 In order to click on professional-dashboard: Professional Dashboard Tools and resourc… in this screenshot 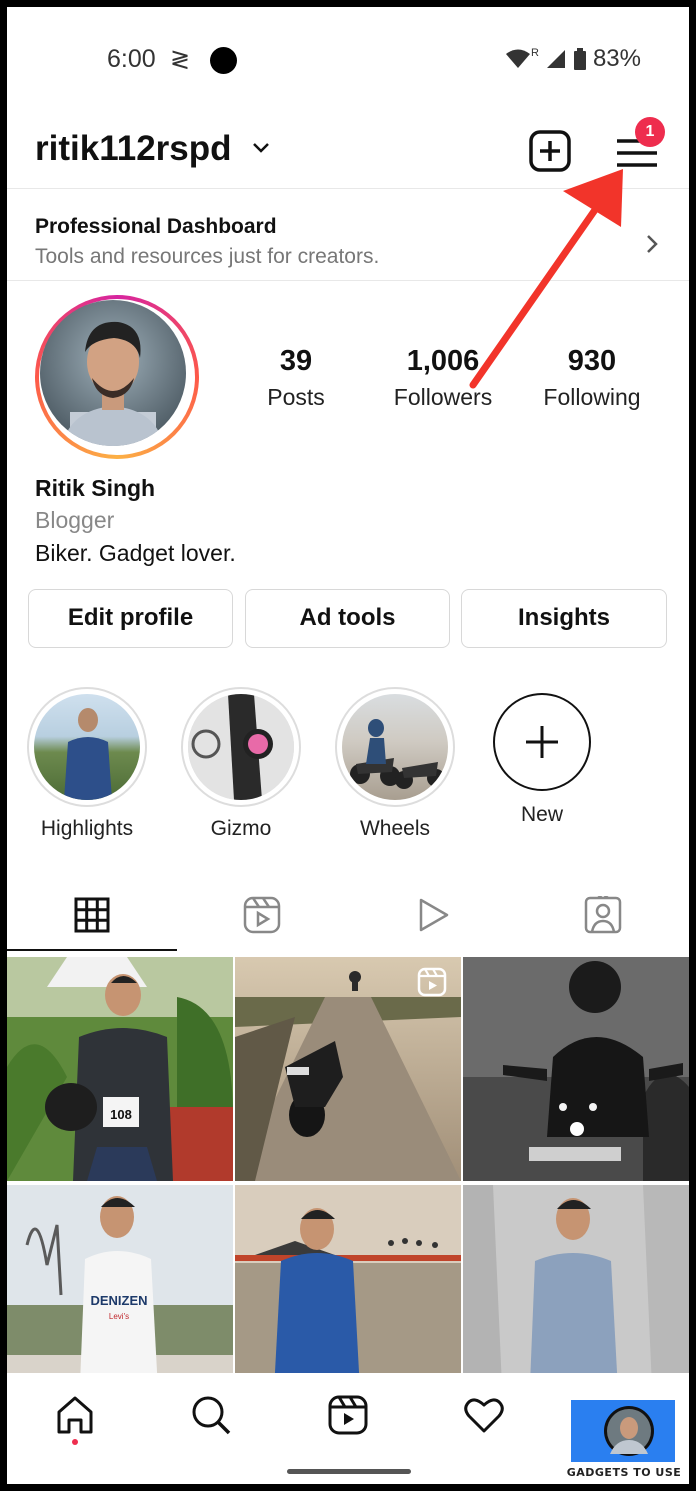, I will do `click(348, 242)`.